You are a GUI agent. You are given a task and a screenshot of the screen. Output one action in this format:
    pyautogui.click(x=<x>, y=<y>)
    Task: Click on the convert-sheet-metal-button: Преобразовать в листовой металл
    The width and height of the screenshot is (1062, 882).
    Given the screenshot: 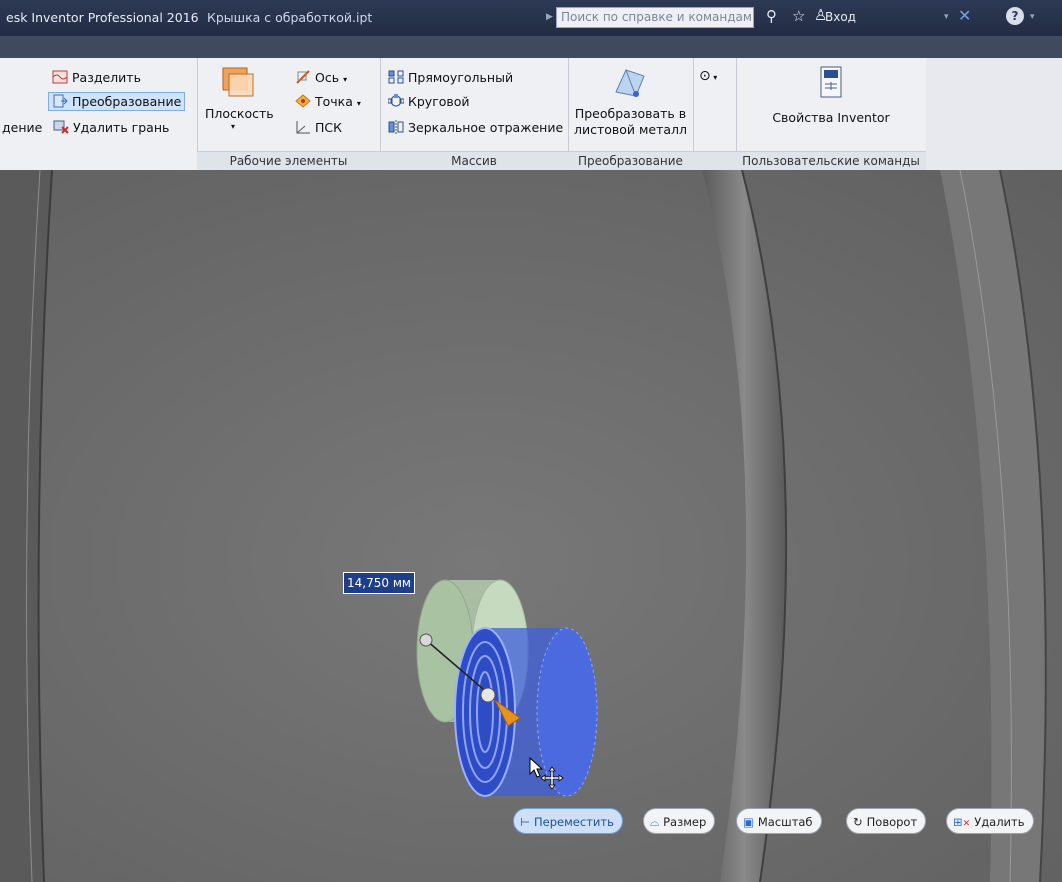 What is the action you would take?
    pyautogui.click(x=630, y=106)
    